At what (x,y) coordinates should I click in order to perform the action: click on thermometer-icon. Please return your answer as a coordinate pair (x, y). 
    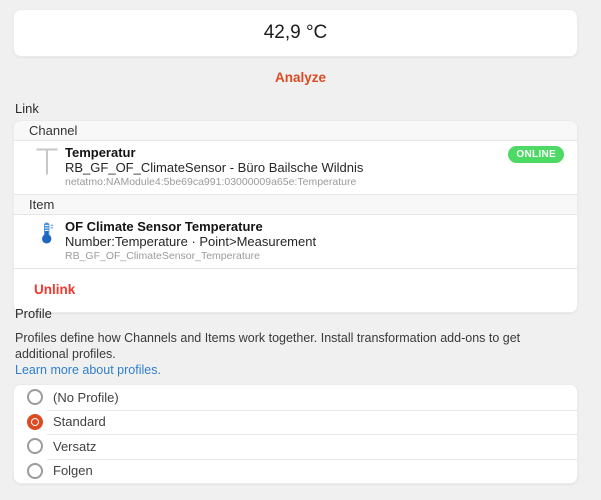
    Looking at the image, I should click on (47, 241).